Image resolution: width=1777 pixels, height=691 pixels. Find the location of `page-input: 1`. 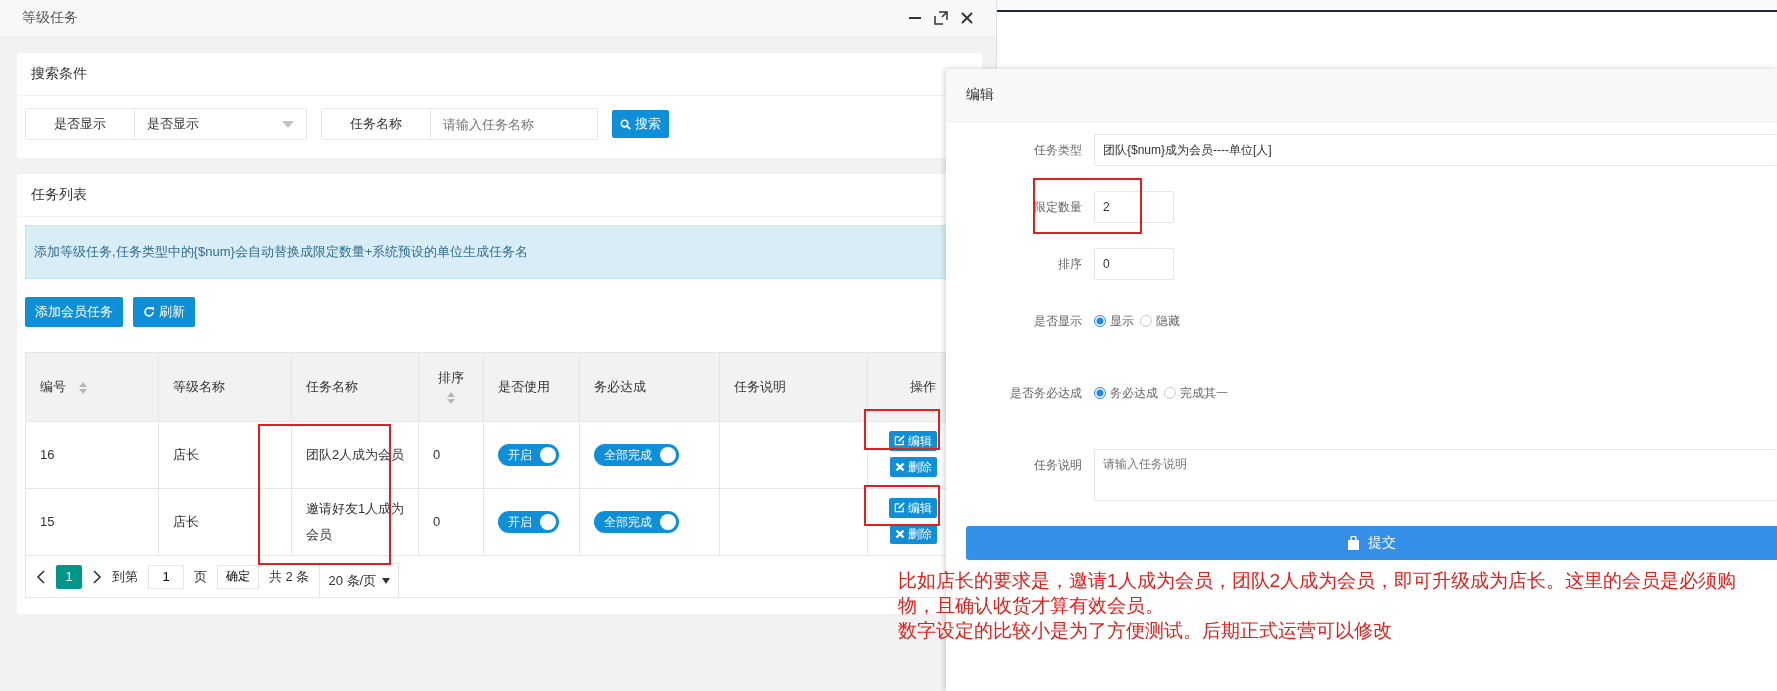

page-input: 1 is located at coordinates (166, 576).